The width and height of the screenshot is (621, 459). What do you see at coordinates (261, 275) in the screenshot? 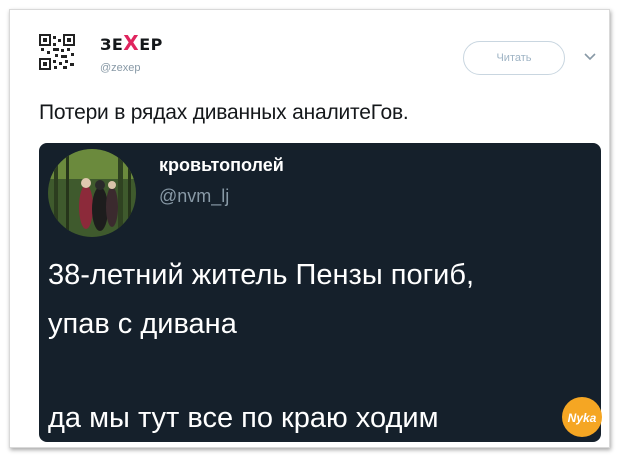
I see `quoted-text-line: 38-летний житель Пензы погиб,` at bounding box center [261, 275].